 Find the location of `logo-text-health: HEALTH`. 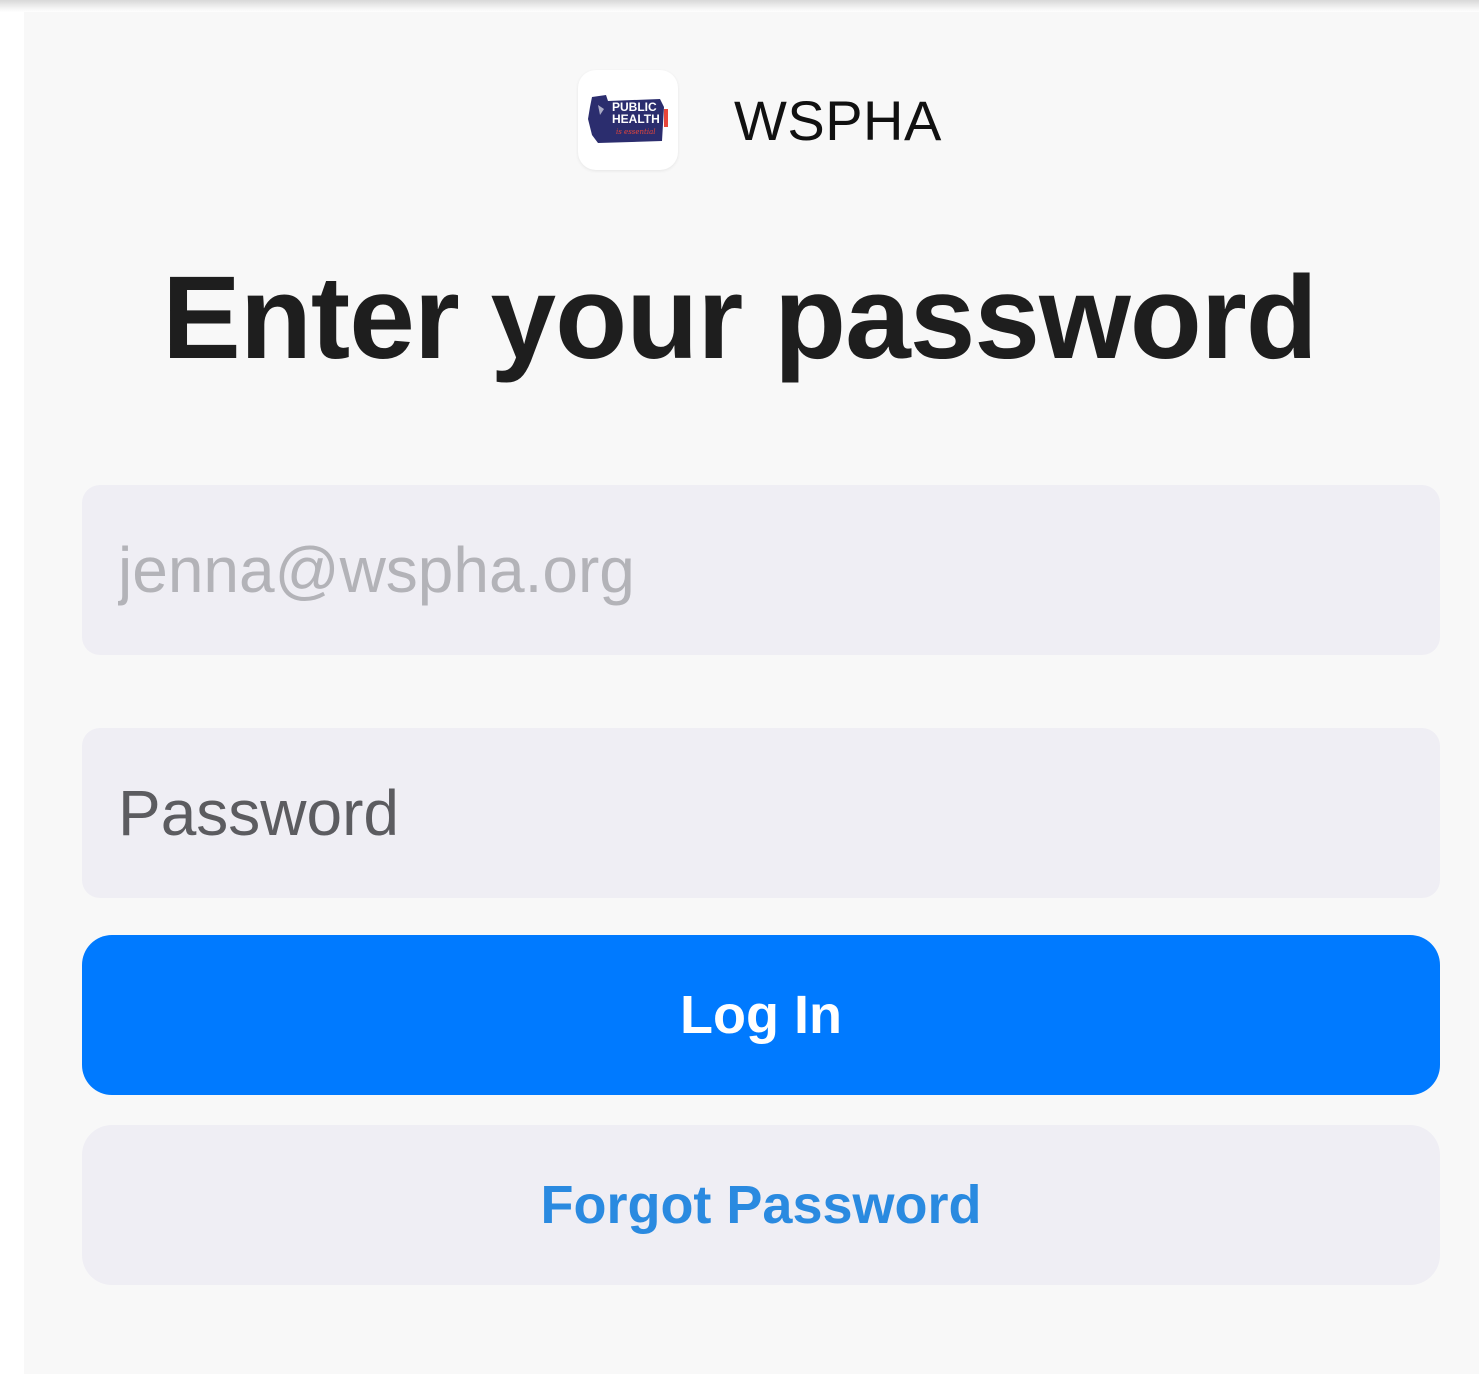

logo-text-health: HEALTH is located at coordinates (636, 119).